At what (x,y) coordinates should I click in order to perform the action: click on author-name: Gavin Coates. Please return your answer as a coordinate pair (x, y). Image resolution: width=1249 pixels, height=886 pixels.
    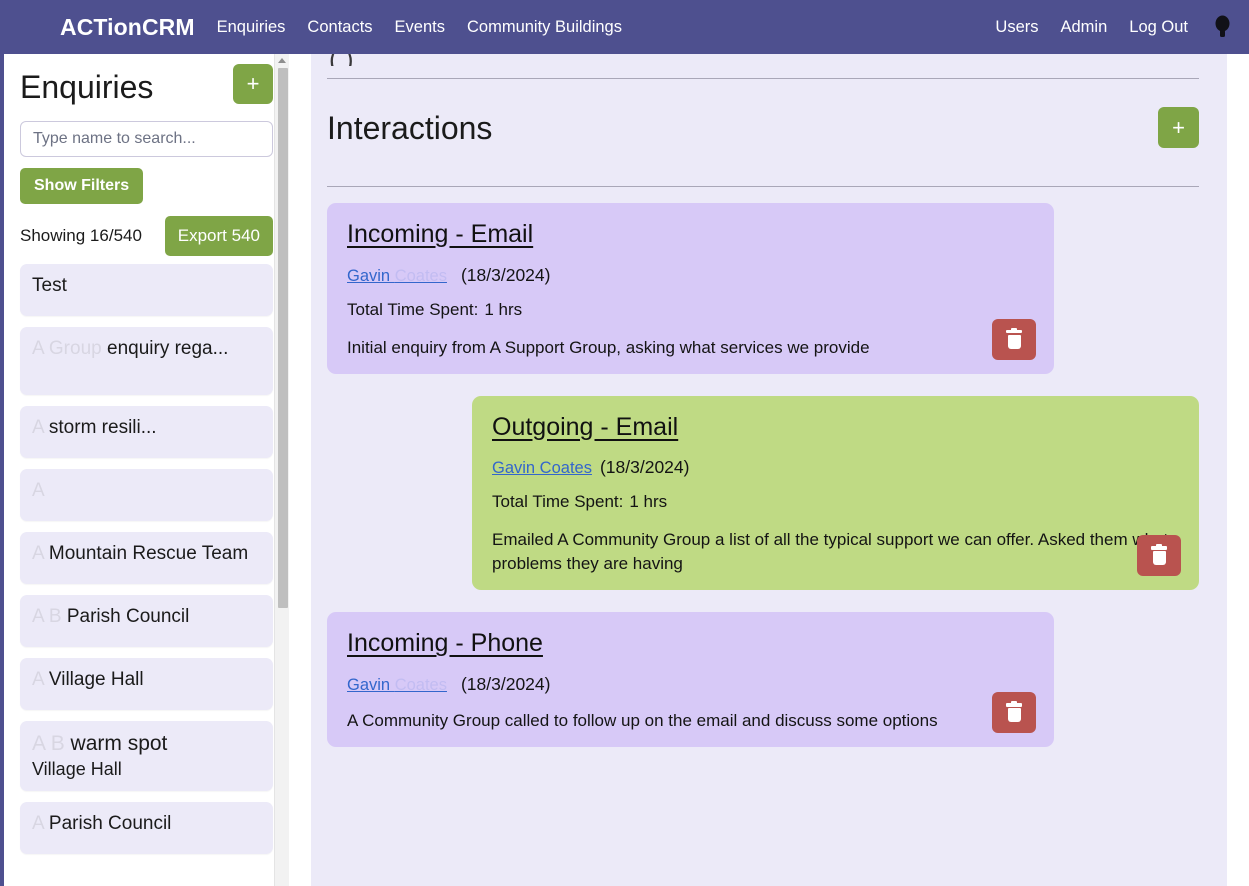
    Looking at the image, I should click on (542, 468).